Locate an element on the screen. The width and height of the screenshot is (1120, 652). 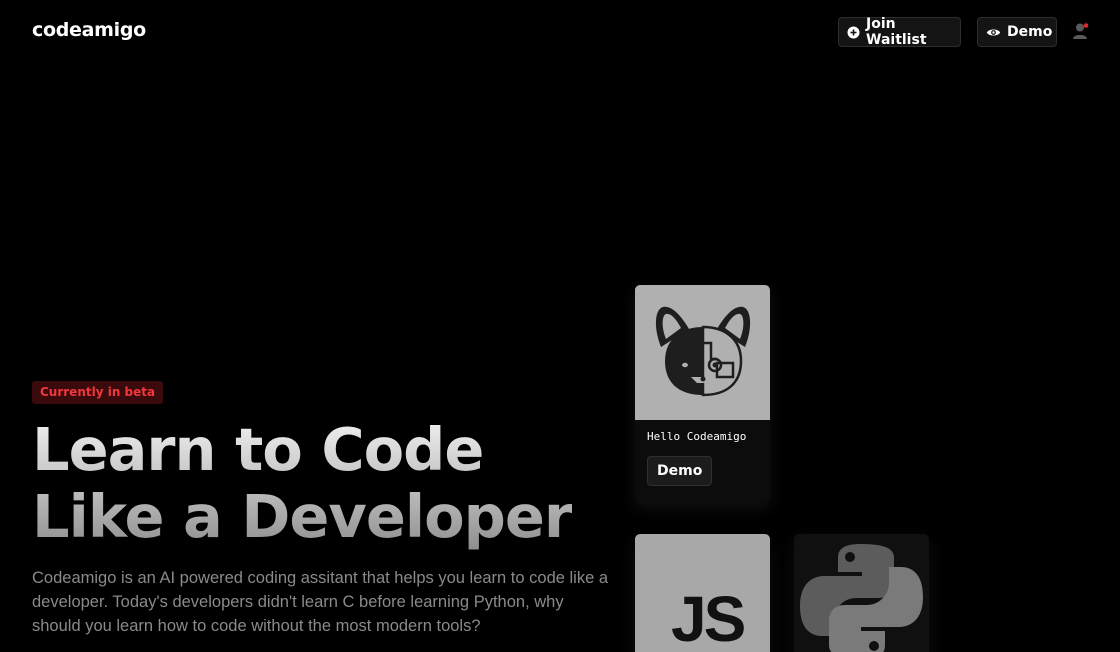
hero-title-line-1: Learn to Code is located at coordinates (258, 449).